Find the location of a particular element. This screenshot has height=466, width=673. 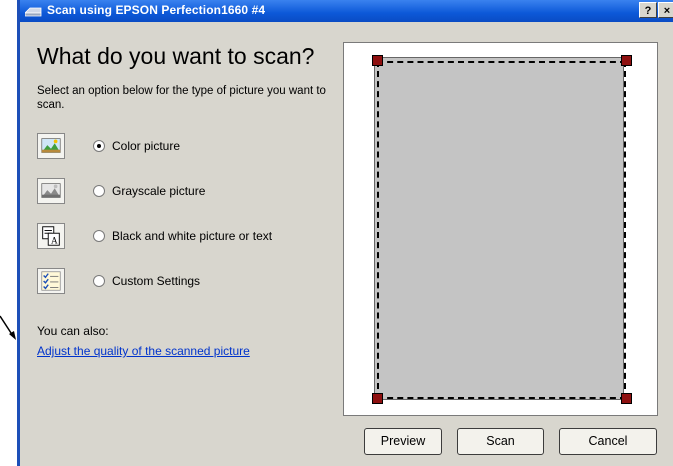

option-label: Color picture is located at coordinates (146, 146).